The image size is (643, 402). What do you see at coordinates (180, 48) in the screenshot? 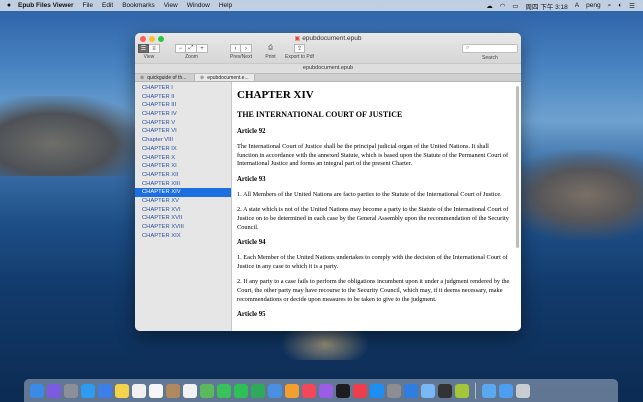
I see `zoom-out-button: −` at bounding box center [180, 48].